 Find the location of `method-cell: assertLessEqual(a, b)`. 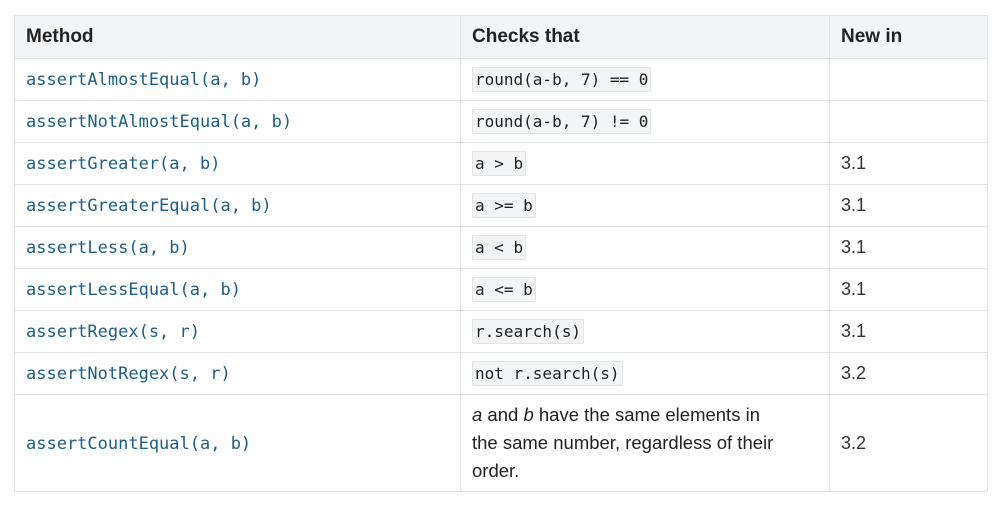

method-cell: assertLessEqual(a, b) is located at coordinates (237, 289).